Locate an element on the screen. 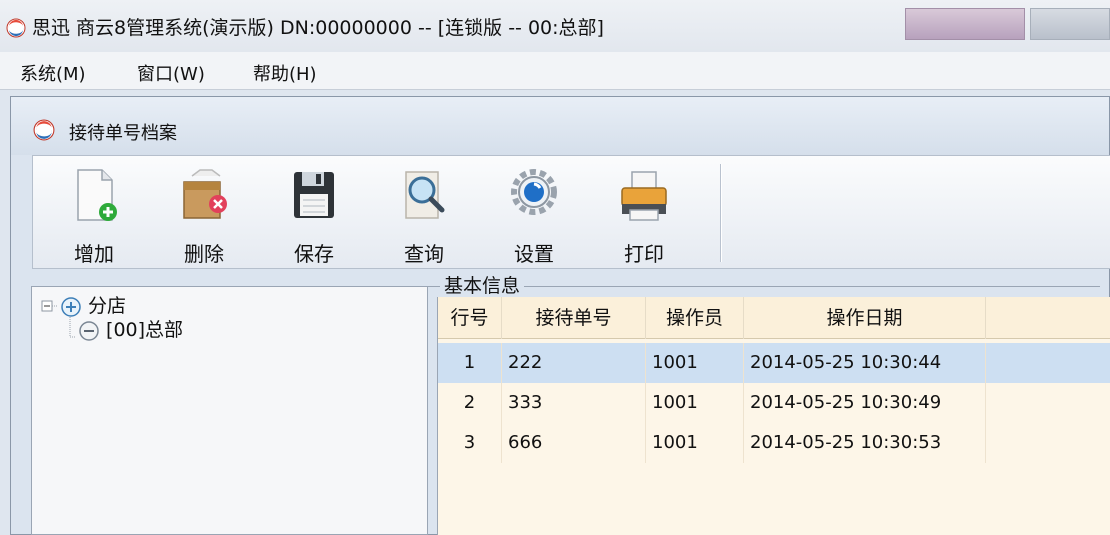  cell-reception-no: 666 is located at coordinates (574, 443).